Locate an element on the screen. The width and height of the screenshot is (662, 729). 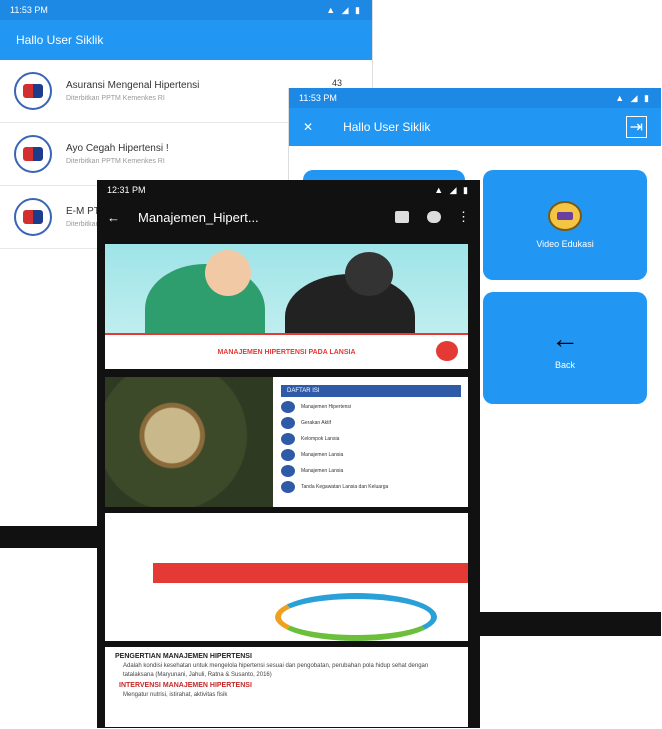
definition-title: PENGERTIAN MANAJEMEN HIPERTENSI is located at coordinates (183, 656).